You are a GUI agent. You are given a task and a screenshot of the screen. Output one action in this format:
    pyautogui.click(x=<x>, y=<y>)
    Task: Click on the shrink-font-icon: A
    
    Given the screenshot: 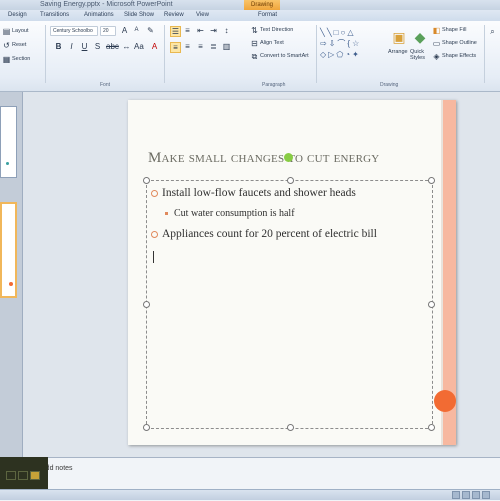 What is the action you would take?
    pyautogui.click(x=136, y=30)
    